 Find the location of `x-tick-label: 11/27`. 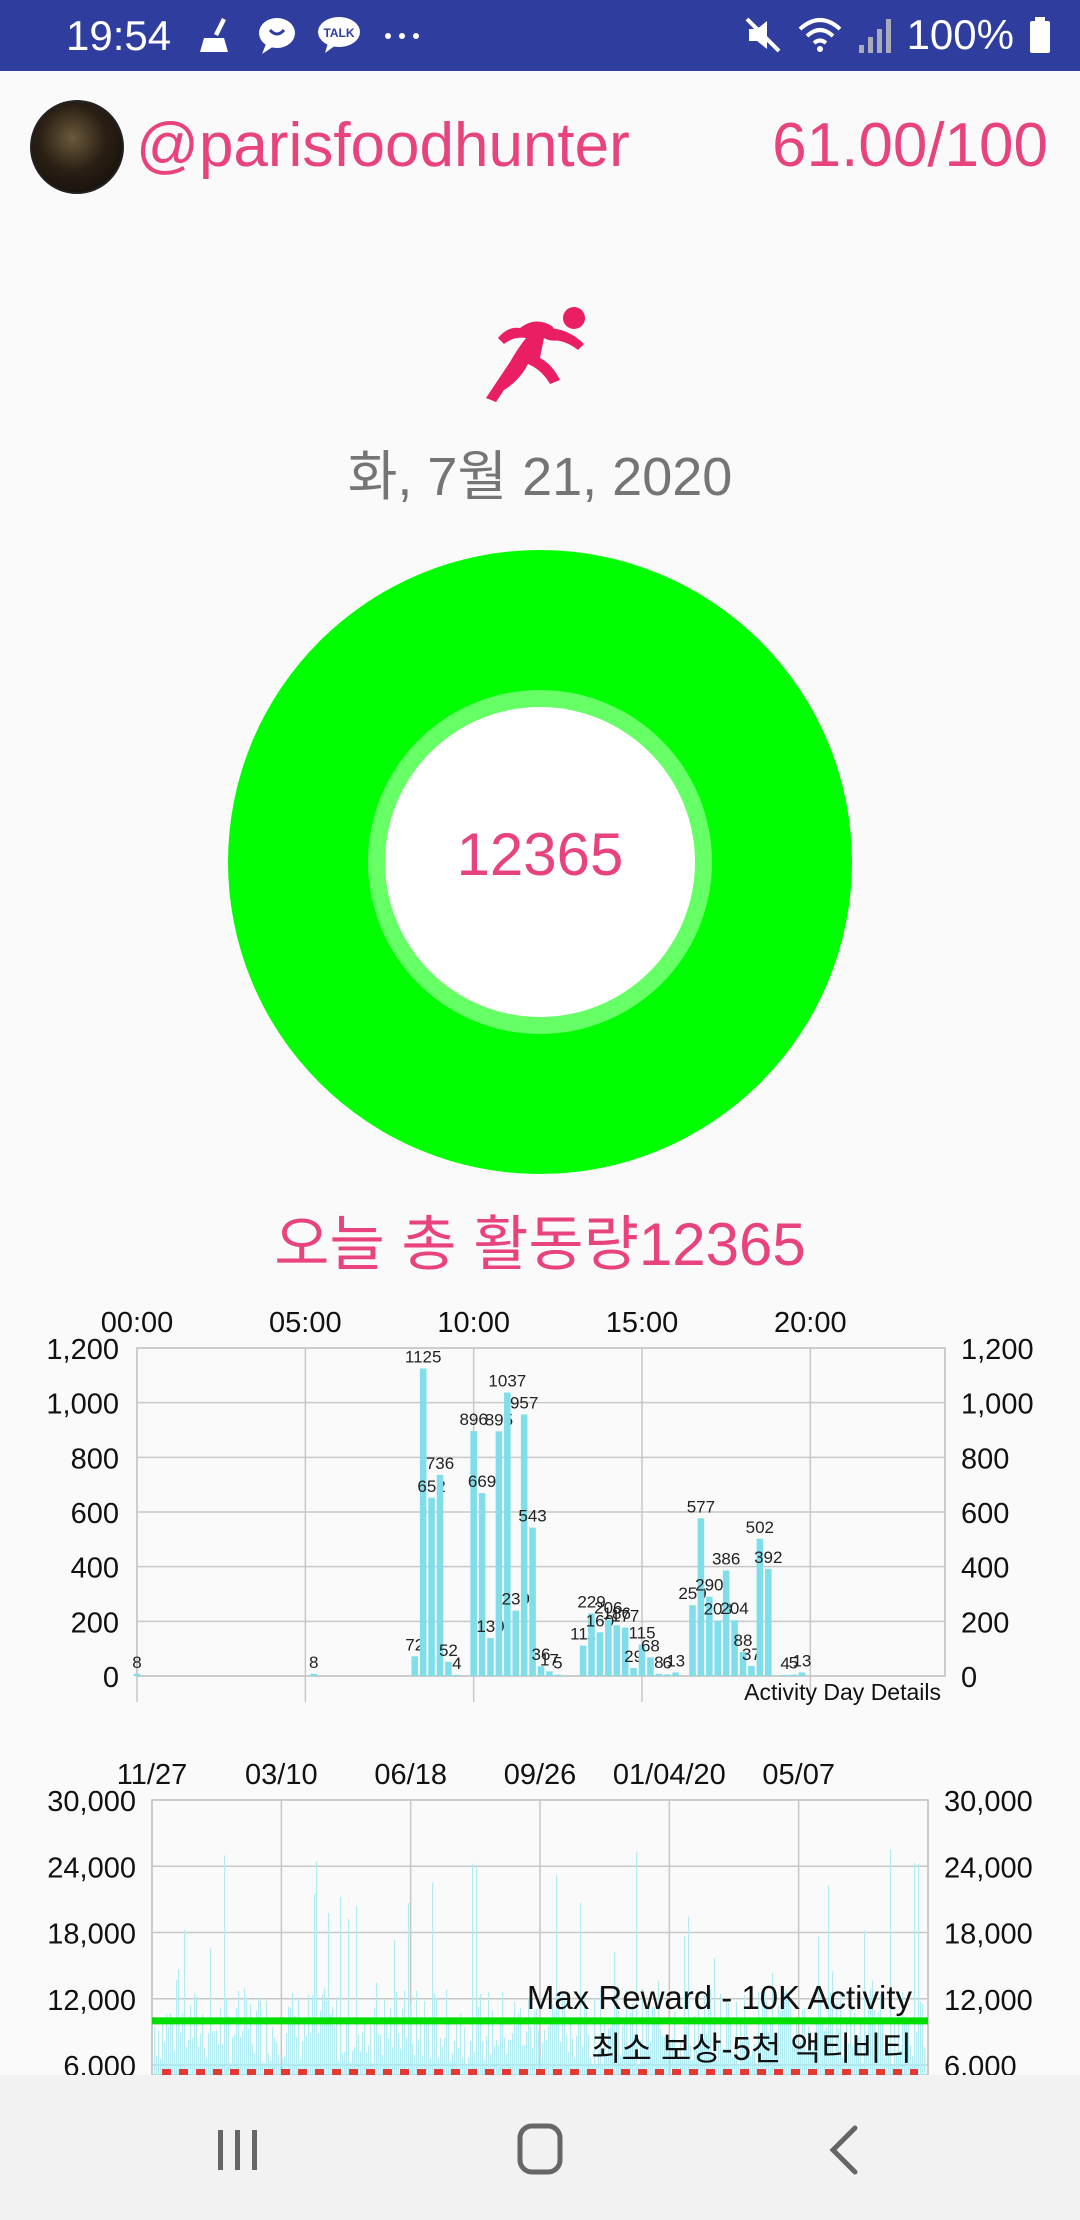

x-tick-label: 11/27 is located at coordinates (152, 1775).